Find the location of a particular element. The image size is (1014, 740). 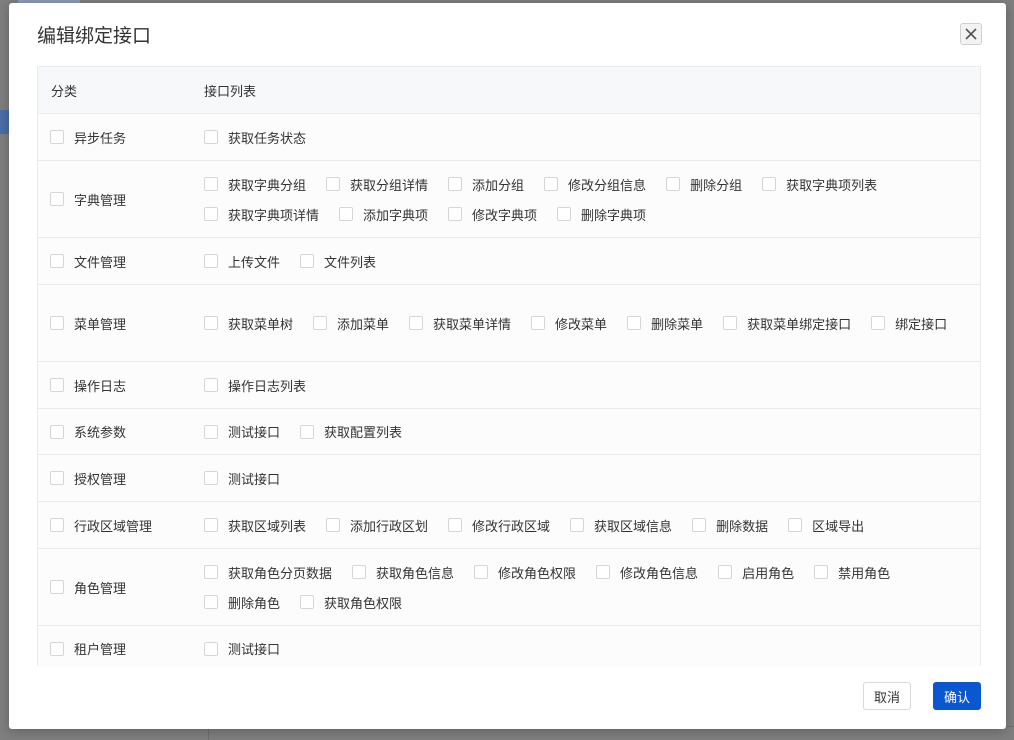

api-checkbox: 获取字典项列表 is located at coordinates (819, 185).